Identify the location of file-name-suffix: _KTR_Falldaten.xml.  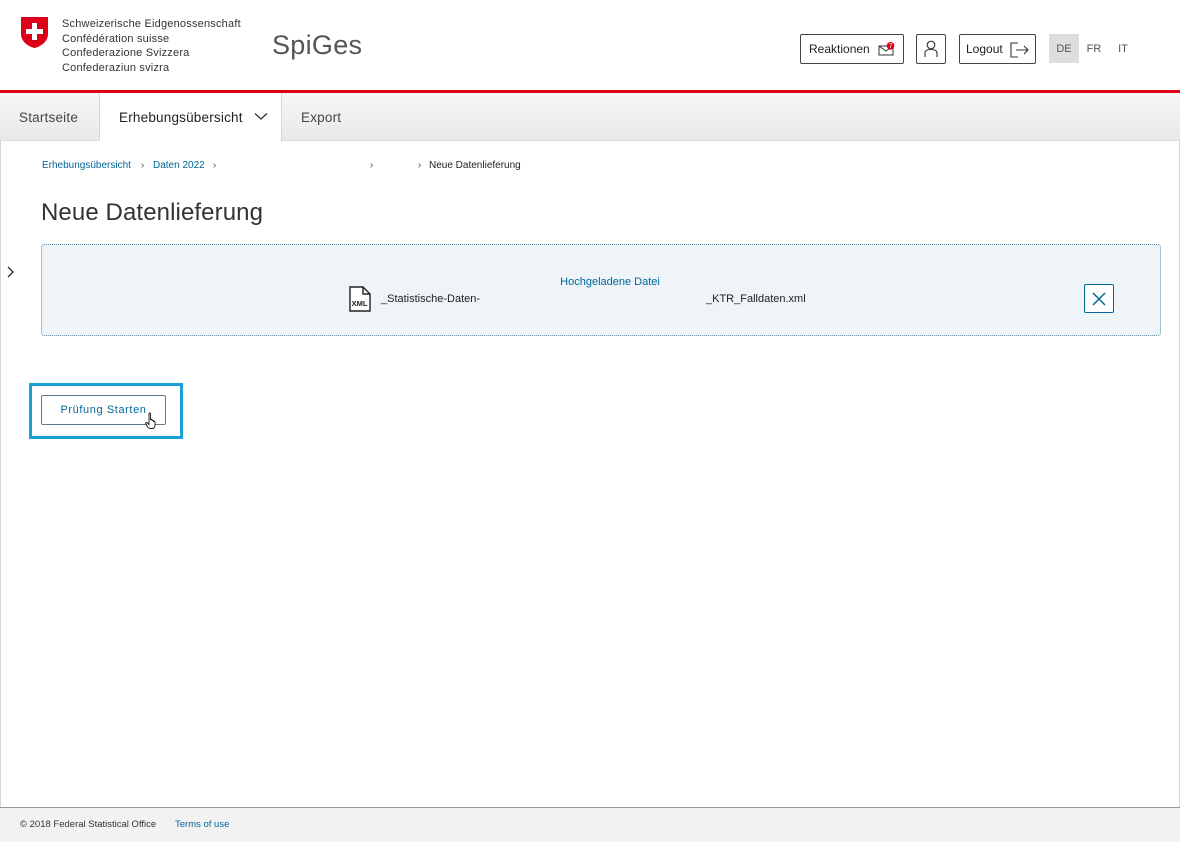
(756, 299).